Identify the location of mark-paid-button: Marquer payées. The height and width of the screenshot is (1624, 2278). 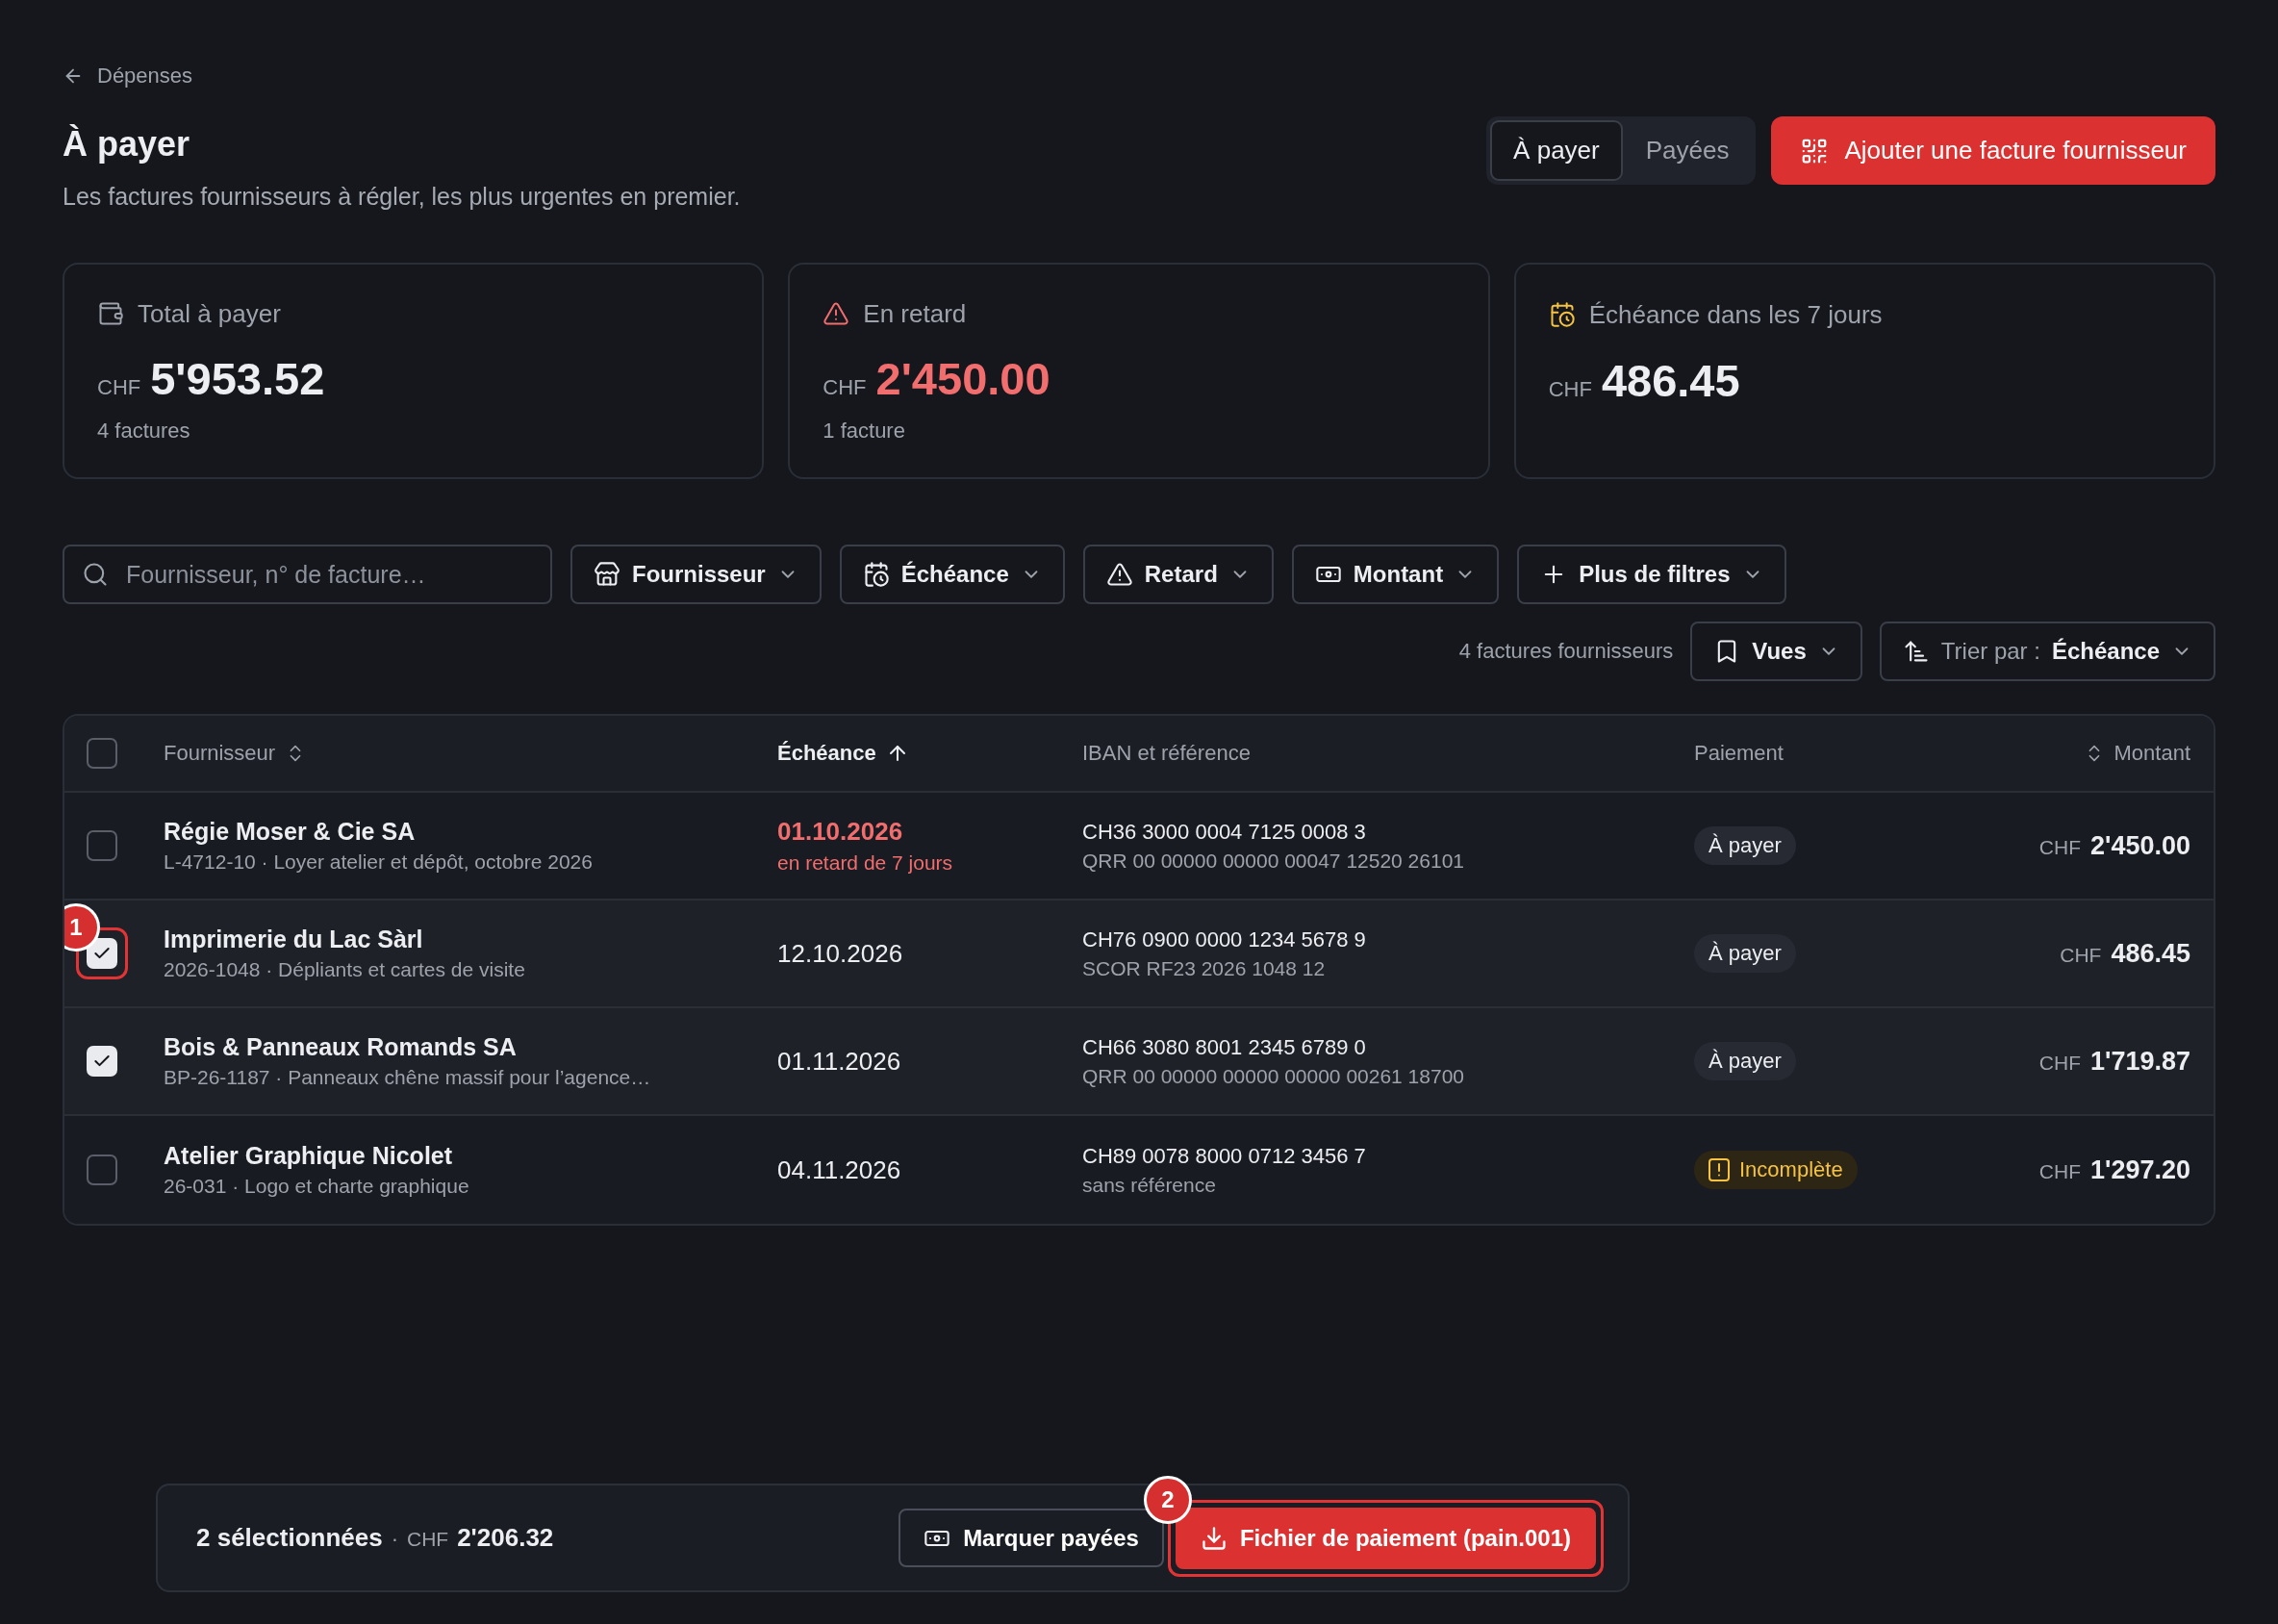
(1031, 1538).